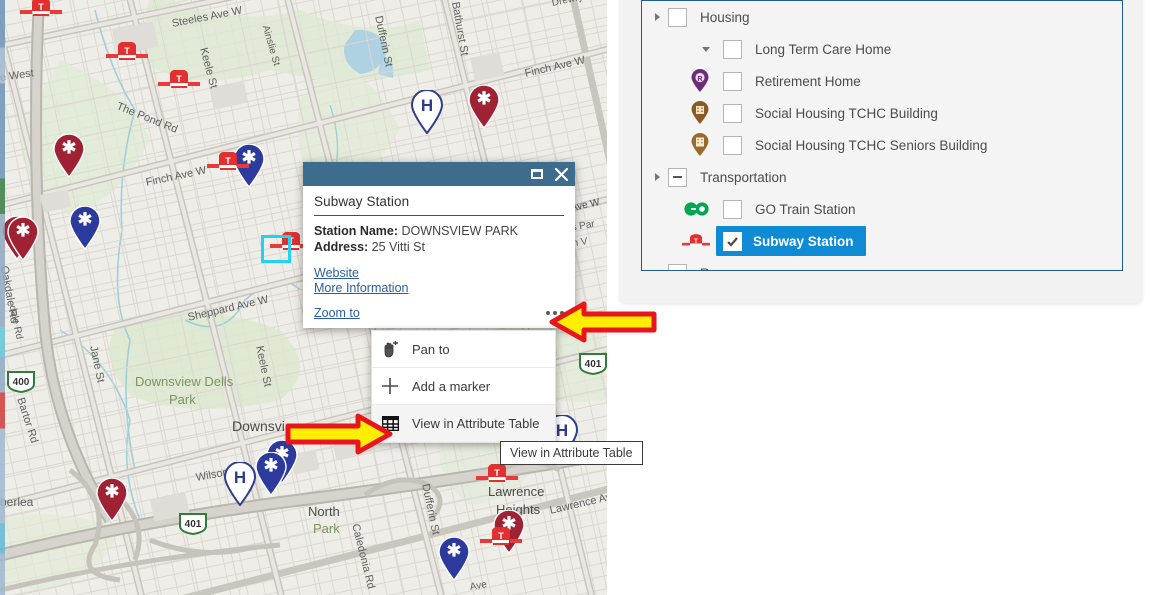 This screenshot has width=1156, height=595. Describe the element at coordinates (390, 349) in the screenshot. I see `pan-hand-icon` at that location.